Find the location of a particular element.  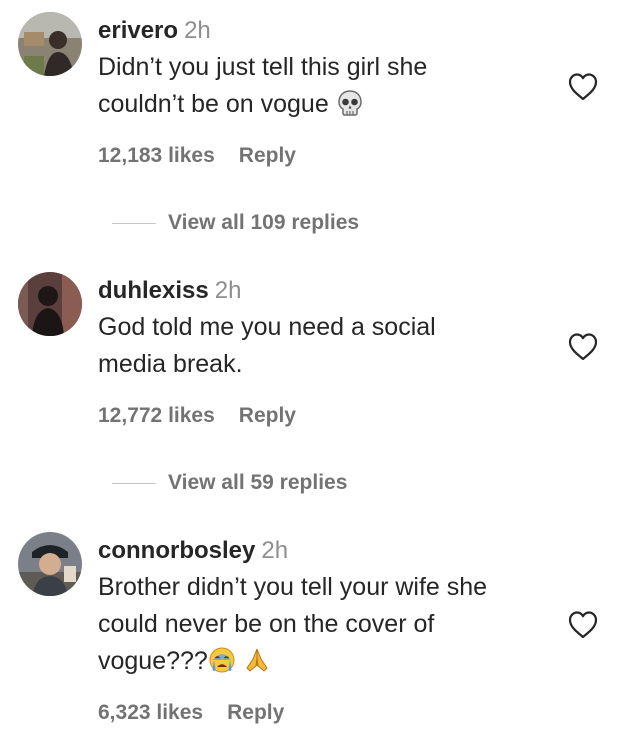

likes-count: 12,183 likes is located at coordinates (156, 155).